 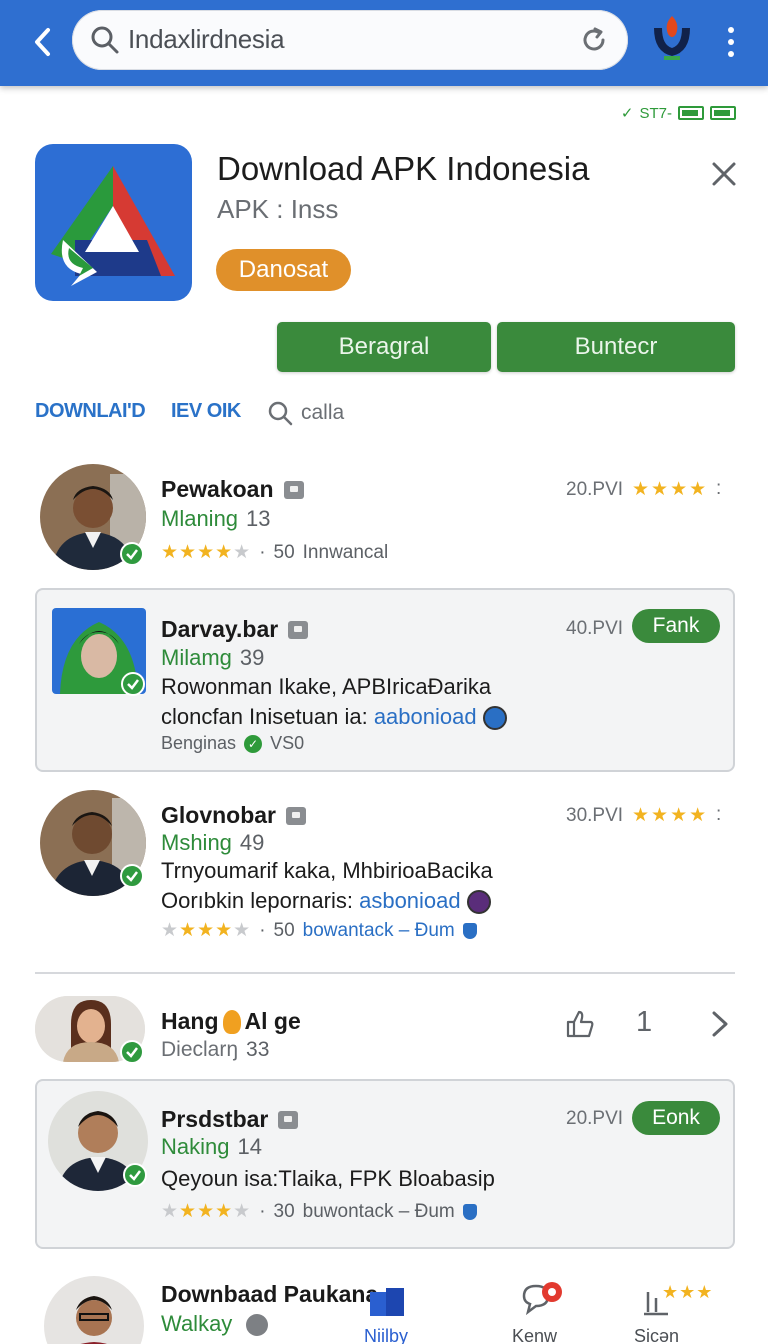 I want to click on battery-charging-icon, so click(x=723, y=113).